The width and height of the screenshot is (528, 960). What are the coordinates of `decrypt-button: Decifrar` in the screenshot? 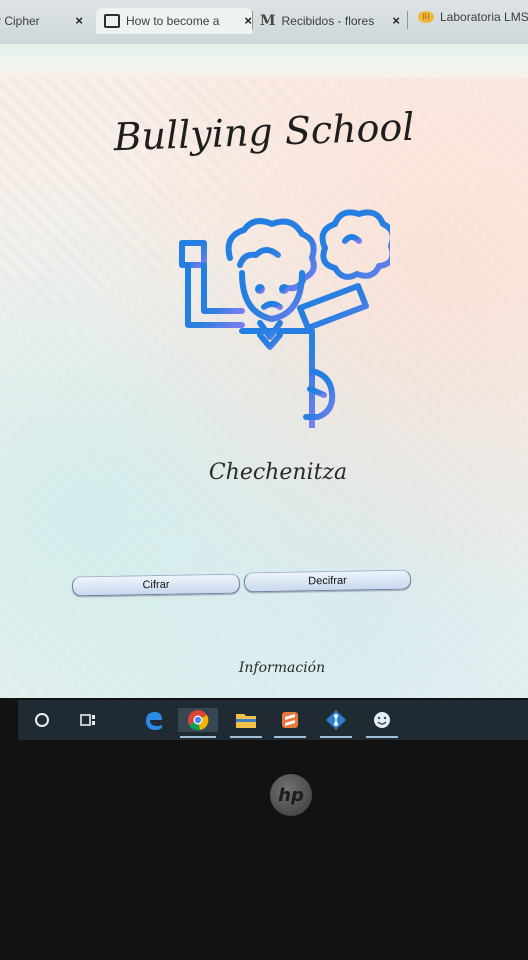 It's located at (327, 581).